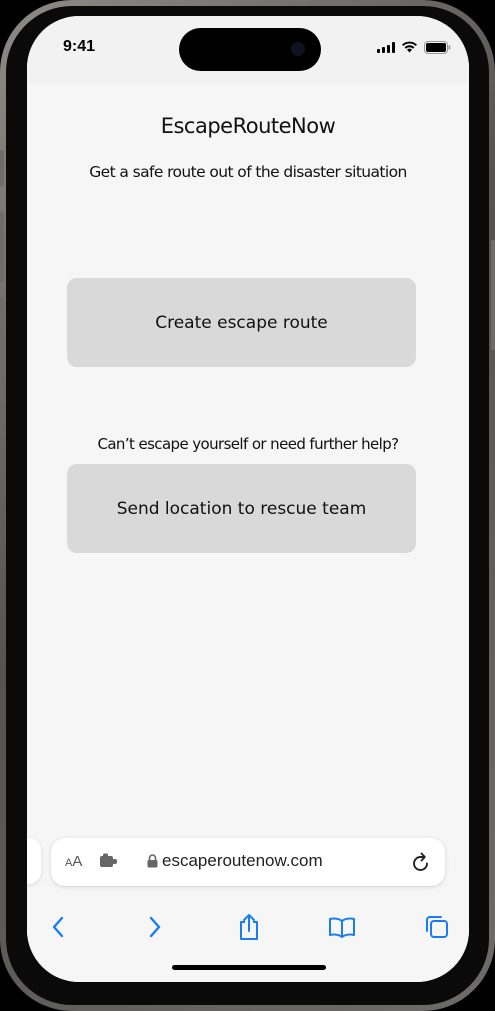 The height and width of the screenshot is (1011, 495). Describe the element at coordinates (342, 927) in the screenshot. I see `bookmarks-icon` at that location.